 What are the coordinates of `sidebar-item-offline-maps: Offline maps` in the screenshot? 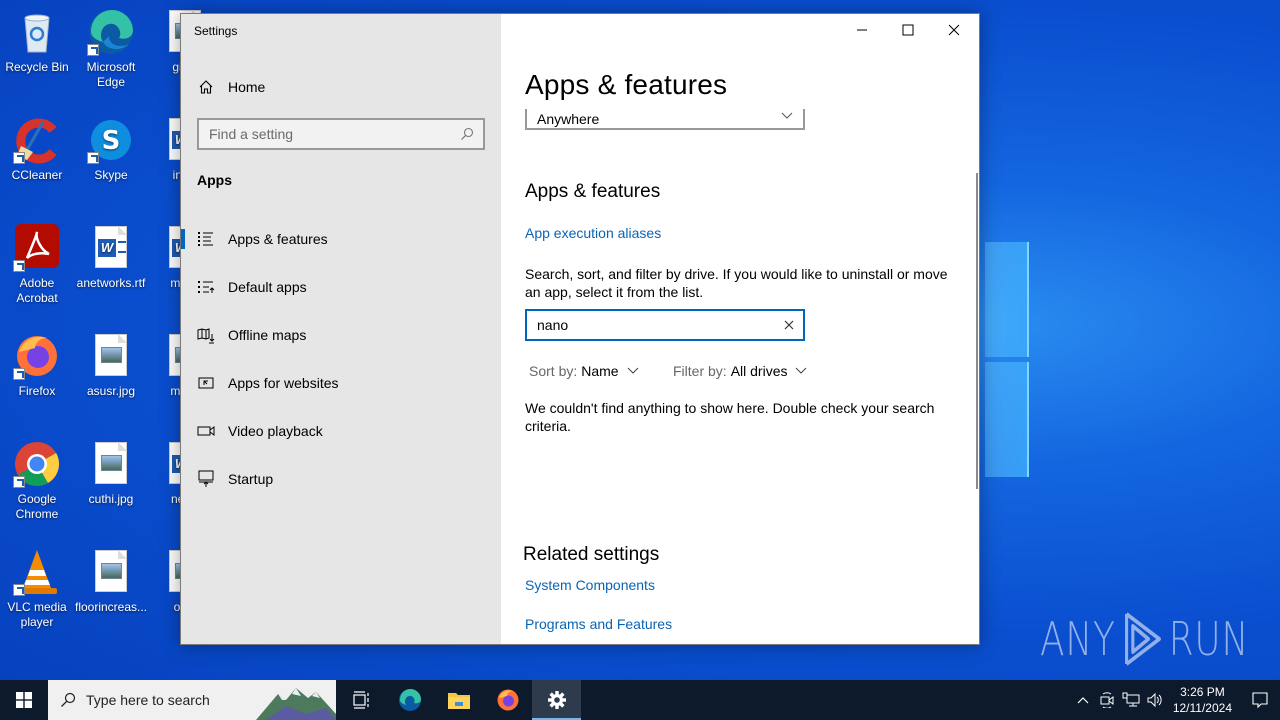 It's located at (341, 335).